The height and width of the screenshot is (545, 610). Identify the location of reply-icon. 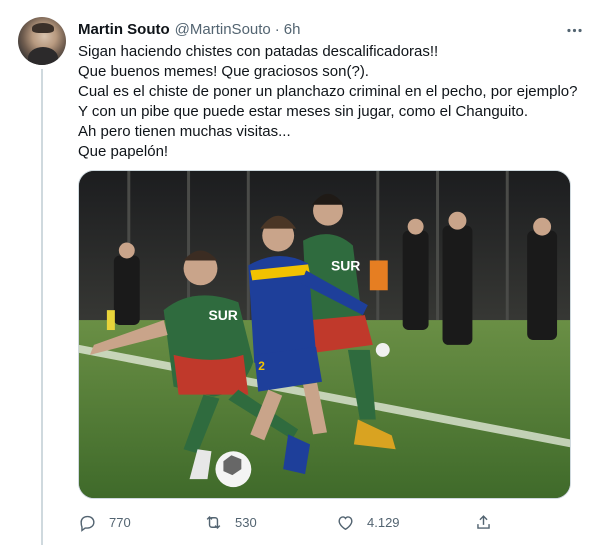
(87, 523).